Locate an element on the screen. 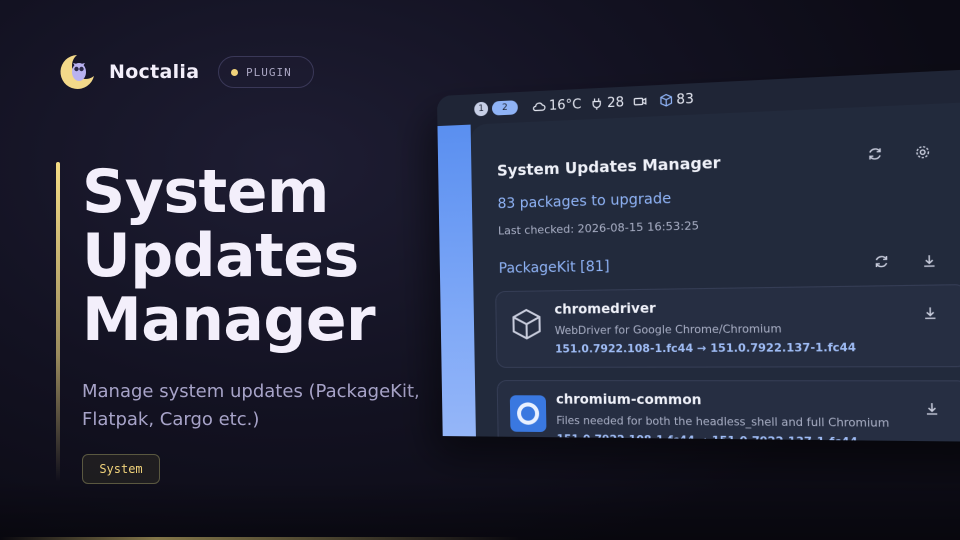 Image resolution: width=960 pixels, height=540 pixels. camera-icon is located at coordinates (639, 101).